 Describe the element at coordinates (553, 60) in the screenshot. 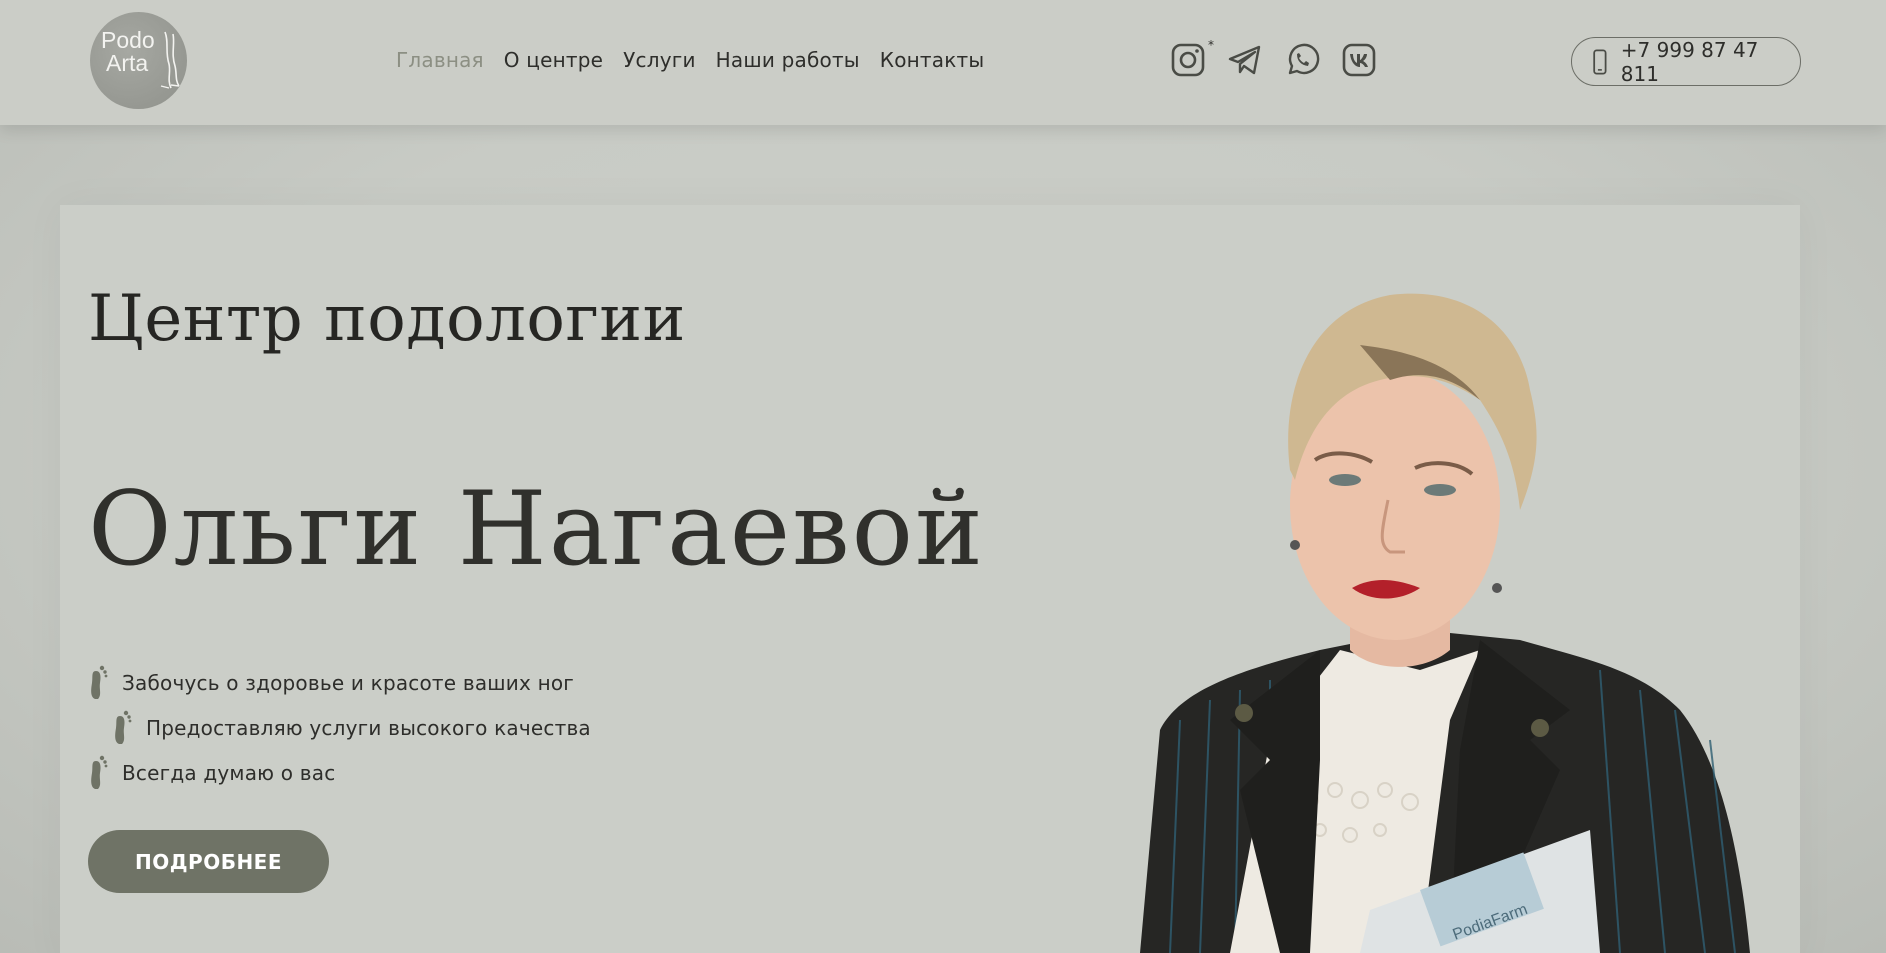

I see `nav-item-about: О центре` at that location.